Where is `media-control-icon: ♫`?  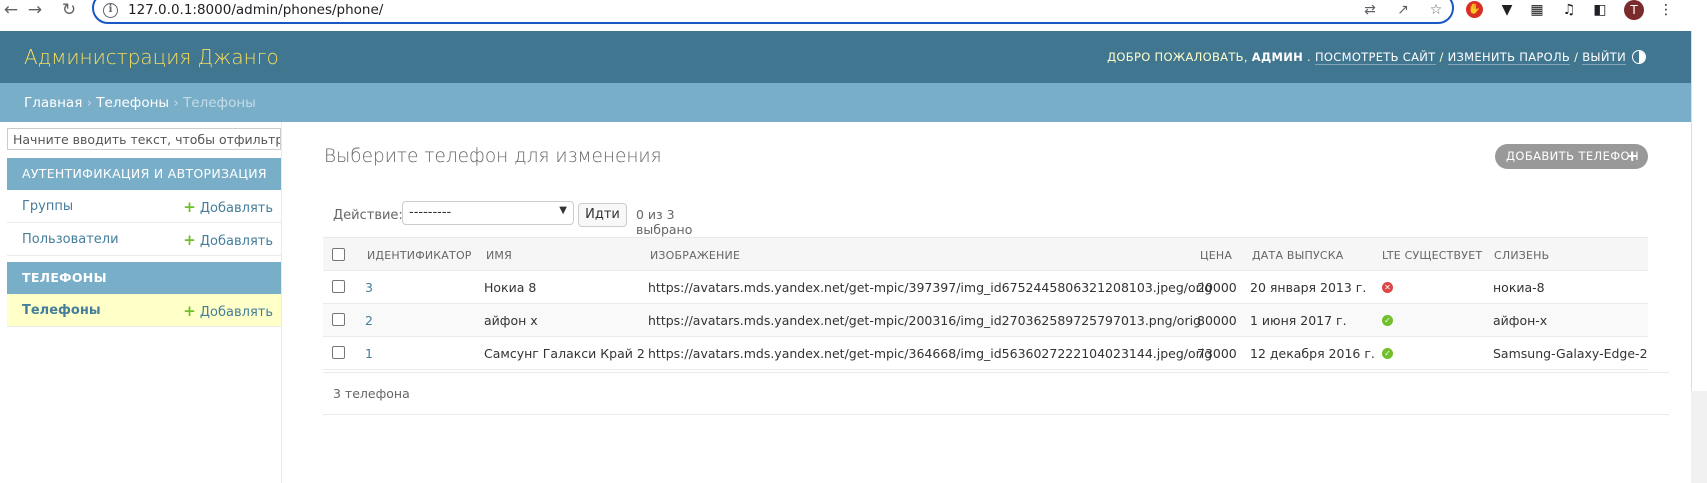
media-control-icon: ♫ is located at coordinates (1569, 10).